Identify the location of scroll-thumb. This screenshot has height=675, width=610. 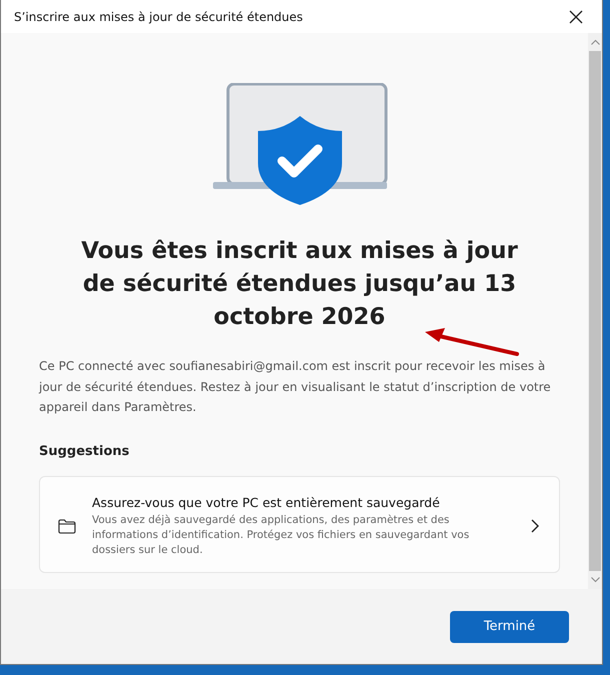
(595, 311).